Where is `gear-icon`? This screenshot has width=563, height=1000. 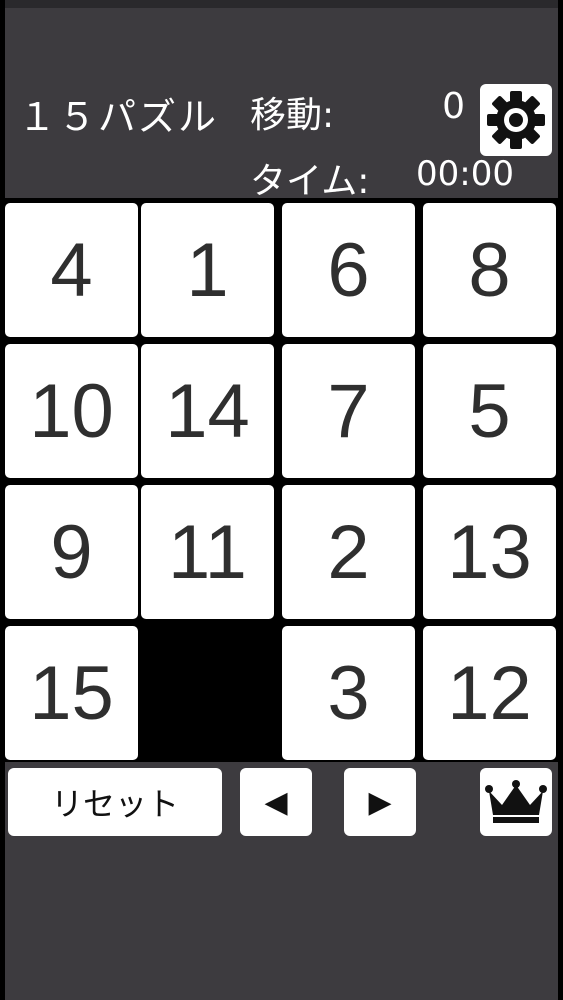 gear-icon is located at coordinates (516, 120).